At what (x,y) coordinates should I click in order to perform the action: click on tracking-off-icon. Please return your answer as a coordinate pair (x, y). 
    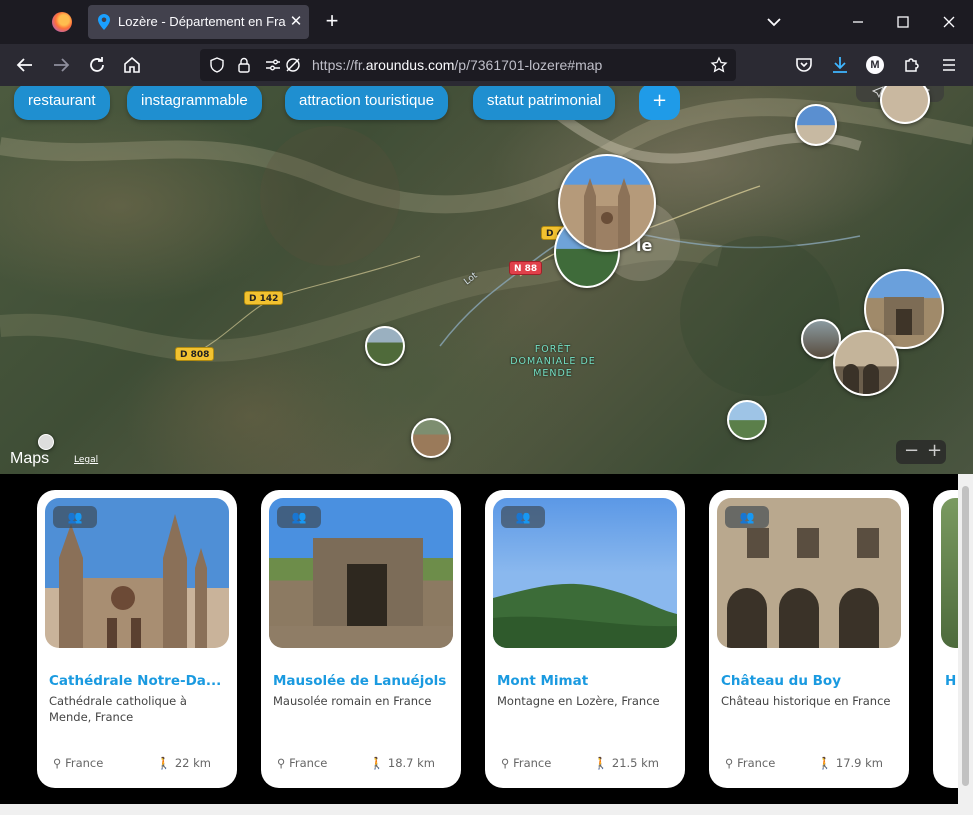
    Looking at the image, I should click on (293, 65).